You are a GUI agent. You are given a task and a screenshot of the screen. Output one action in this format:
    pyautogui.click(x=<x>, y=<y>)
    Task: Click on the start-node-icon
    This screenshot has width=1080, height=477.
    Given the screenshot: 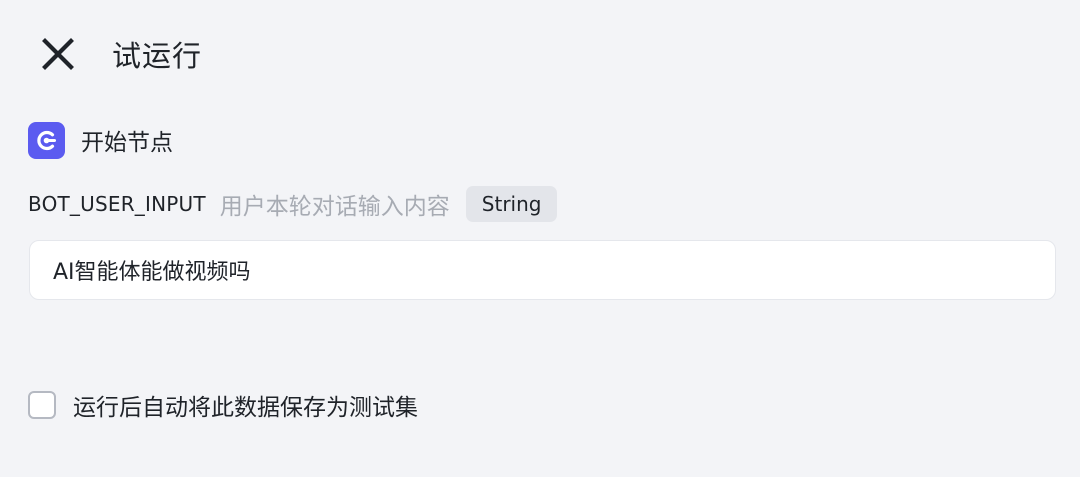 What is the action you would take?
    pyautogui.click(x=46, y=140)
    